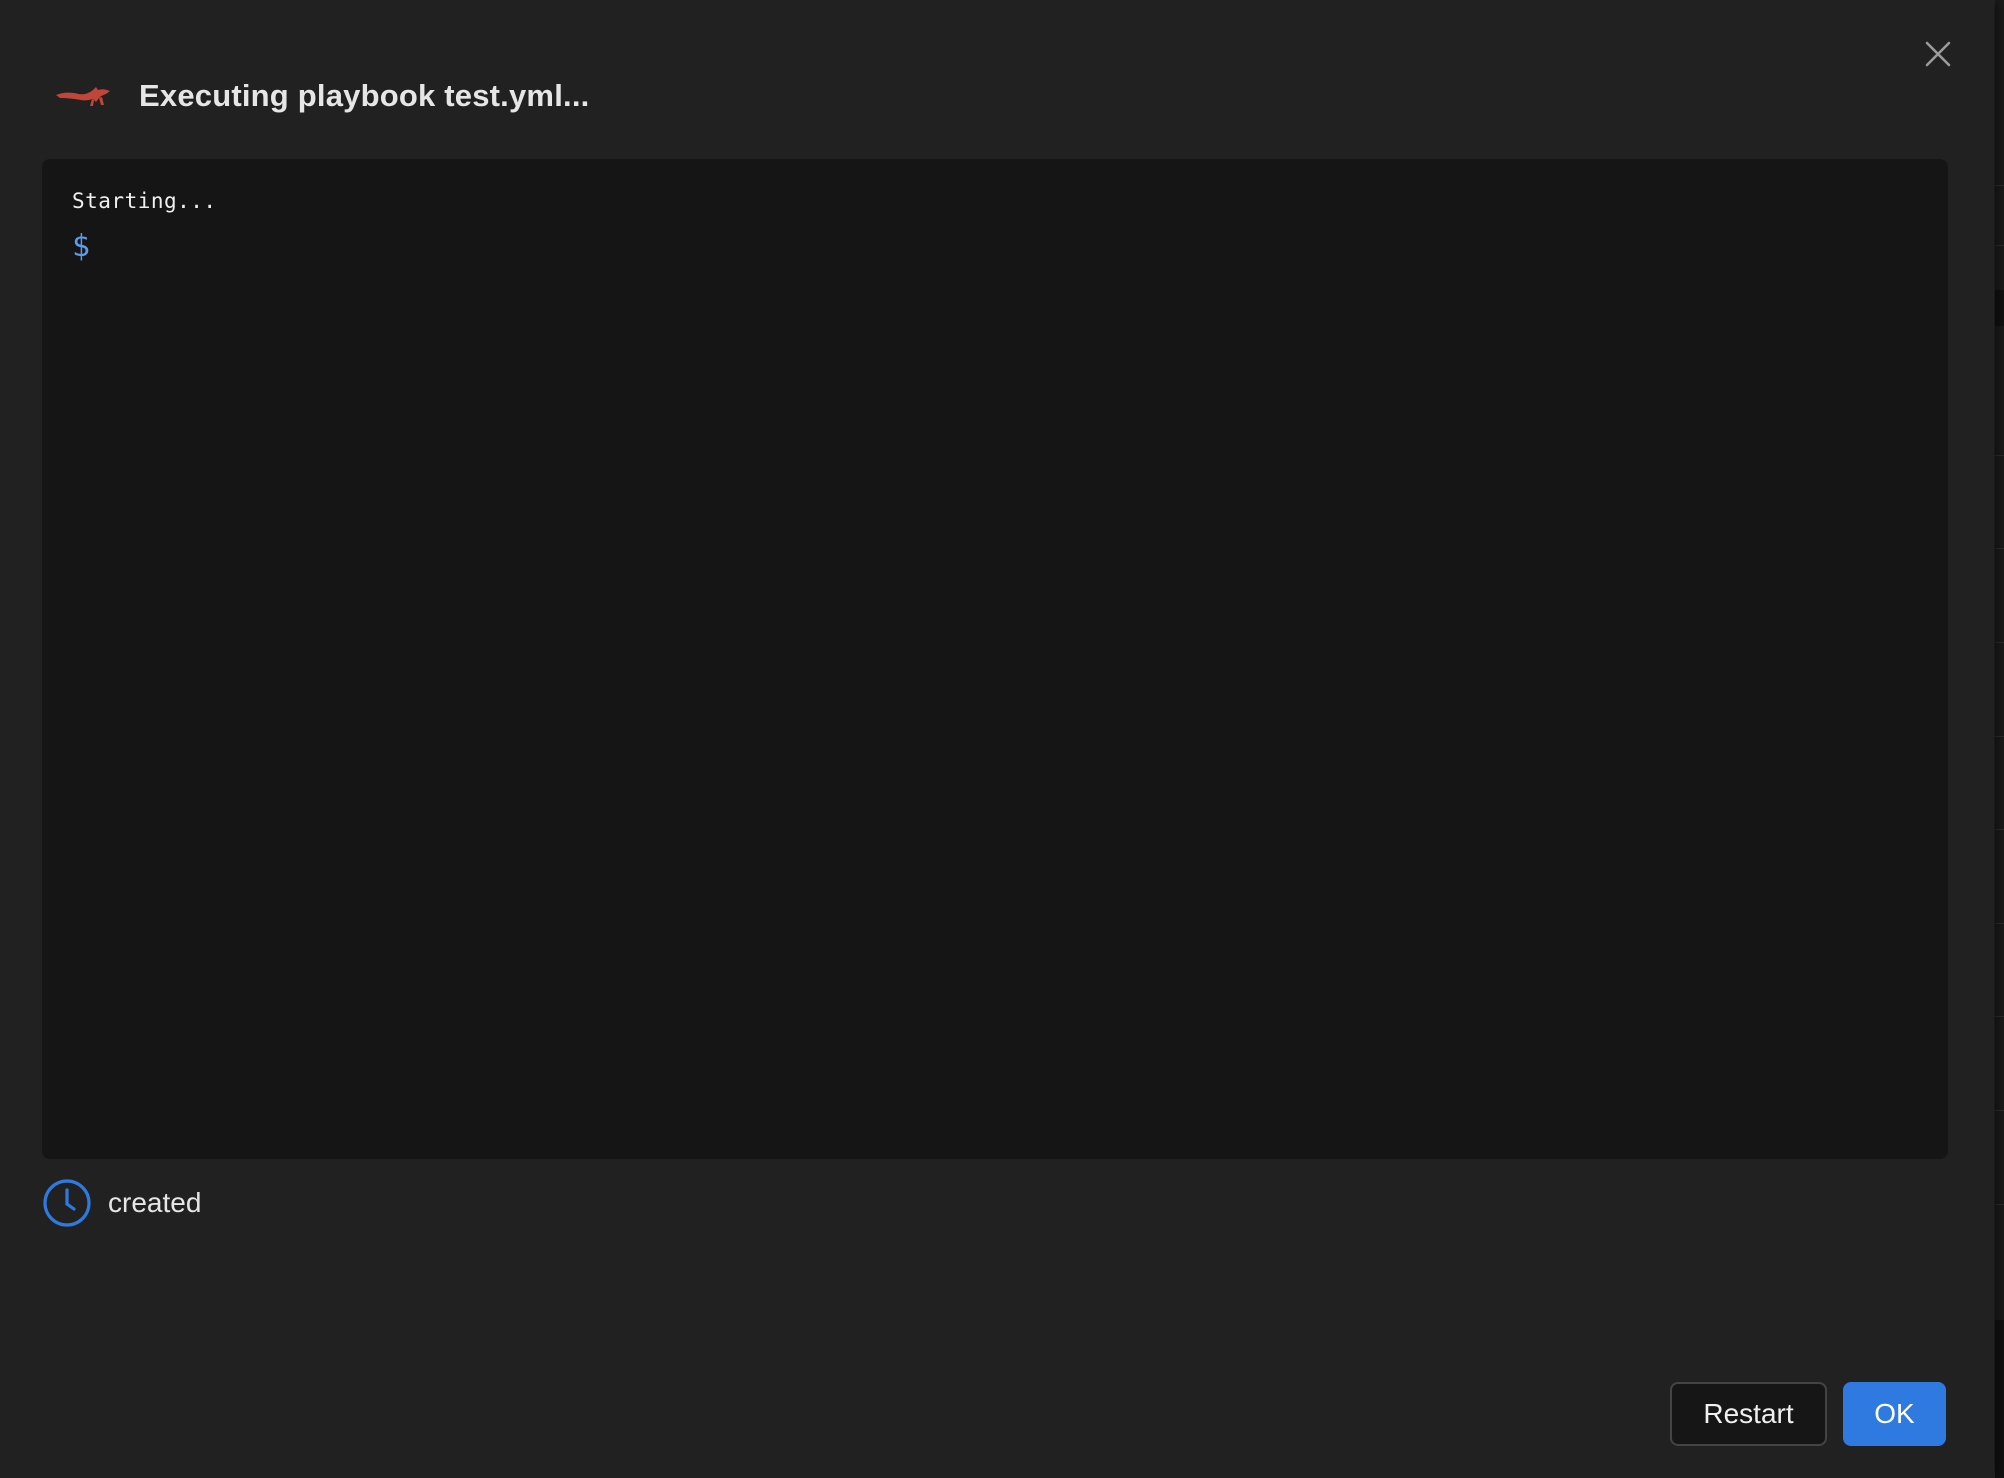  I want to click on background-app-edge, so click(1999, 739).